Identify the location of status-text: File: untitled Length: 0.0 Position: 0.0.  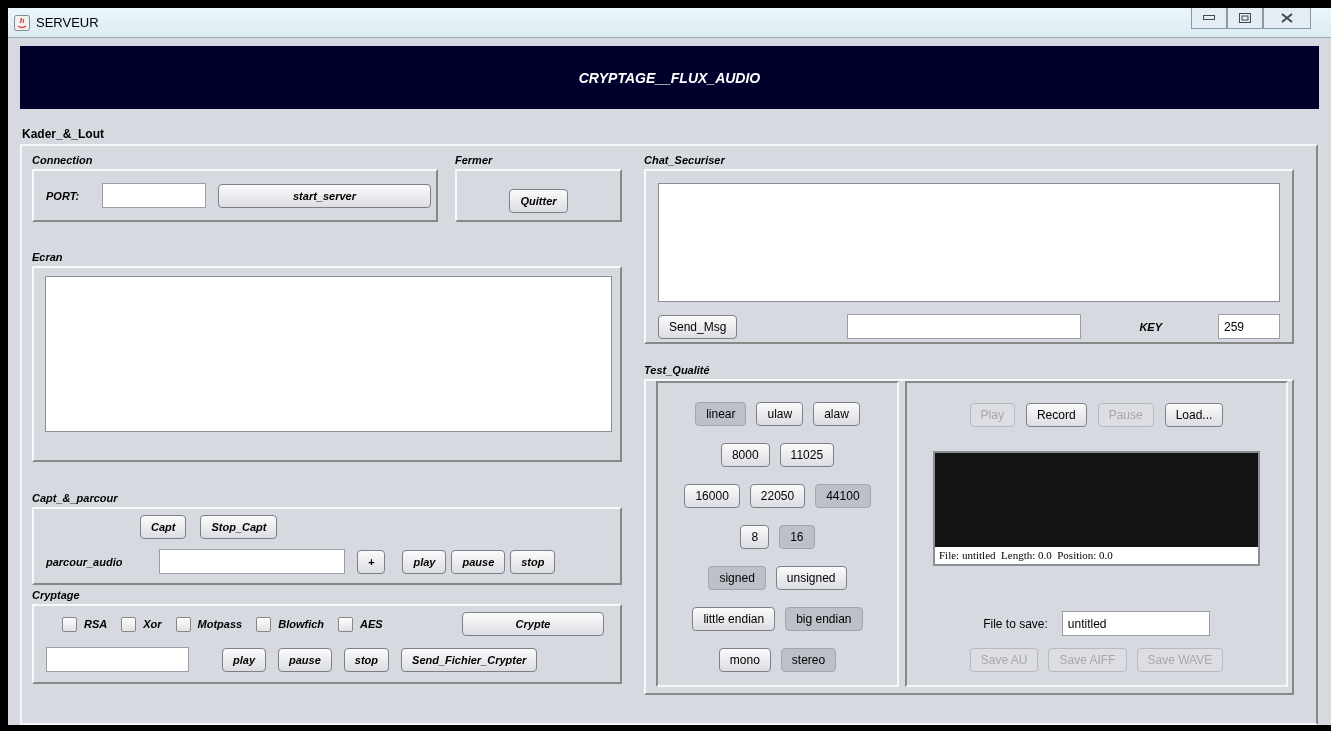
(1096, 555).